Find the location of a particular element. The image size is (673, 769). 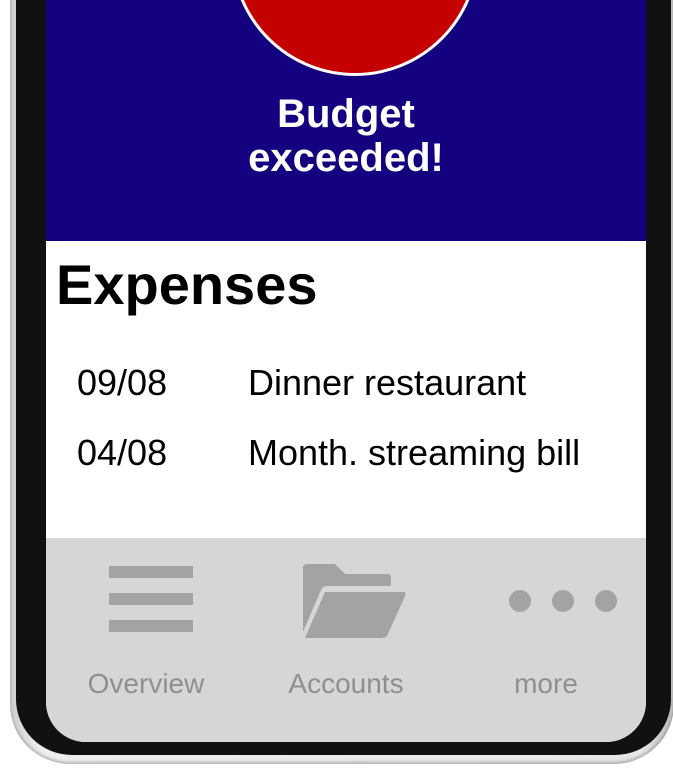

expense-date: 09/08 is located at coordinates (122, 382).